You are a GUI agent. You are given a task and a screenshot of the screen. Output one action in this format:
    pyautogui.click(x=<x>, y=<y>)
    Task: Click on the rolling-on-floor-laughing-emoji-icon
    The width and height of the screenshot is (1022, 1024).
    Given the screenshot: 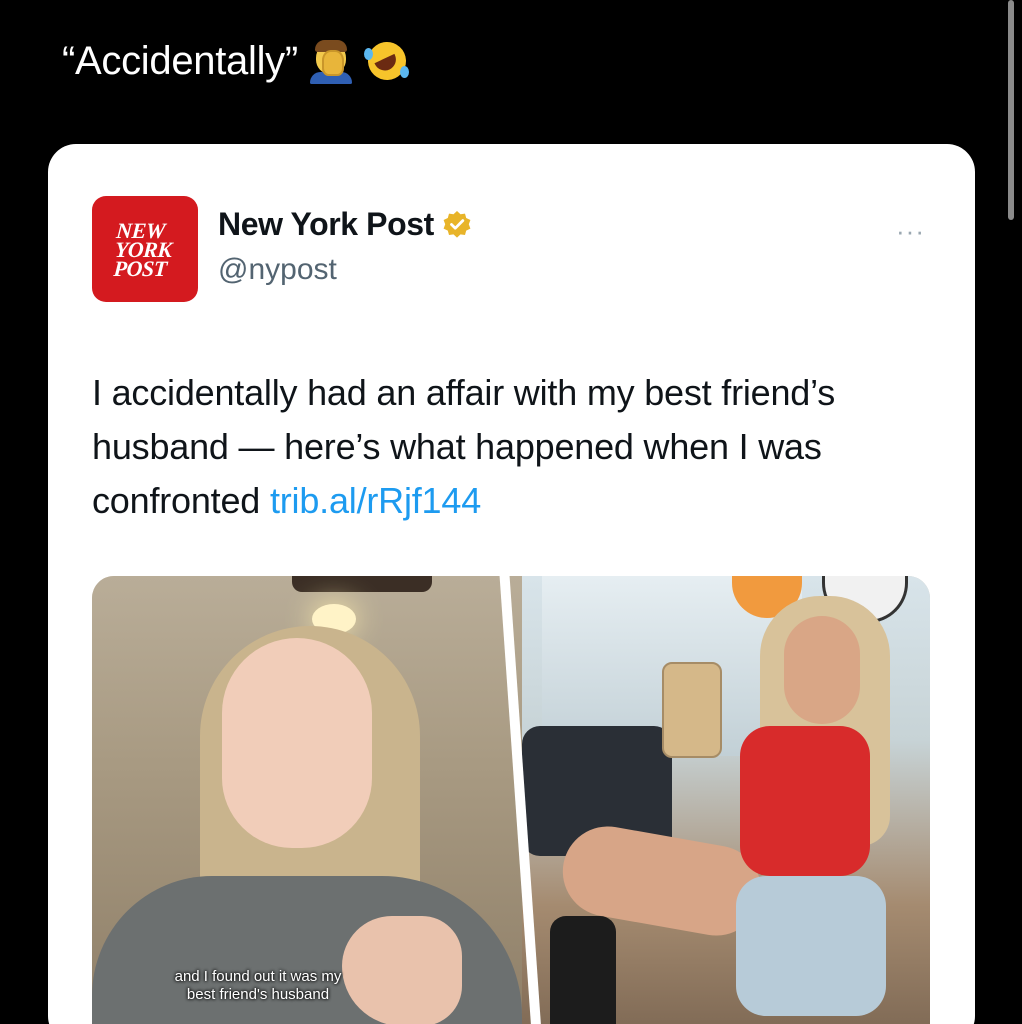 What is the action you would take?
    pyautogui.click(x=387, y=61)
    